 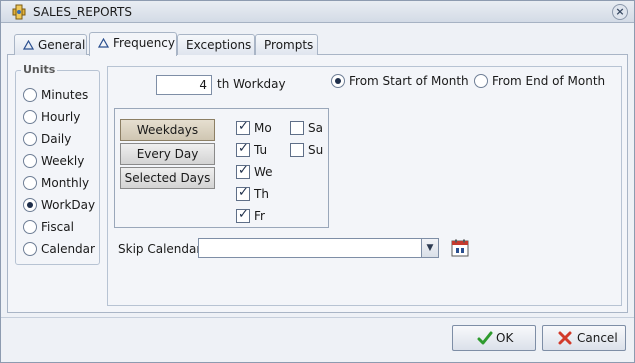 What do you see at coordinates (160, 249) in the screenshot?
I see `skip-calendar-label: Skip Calendar` at bounding box center [160, 249].